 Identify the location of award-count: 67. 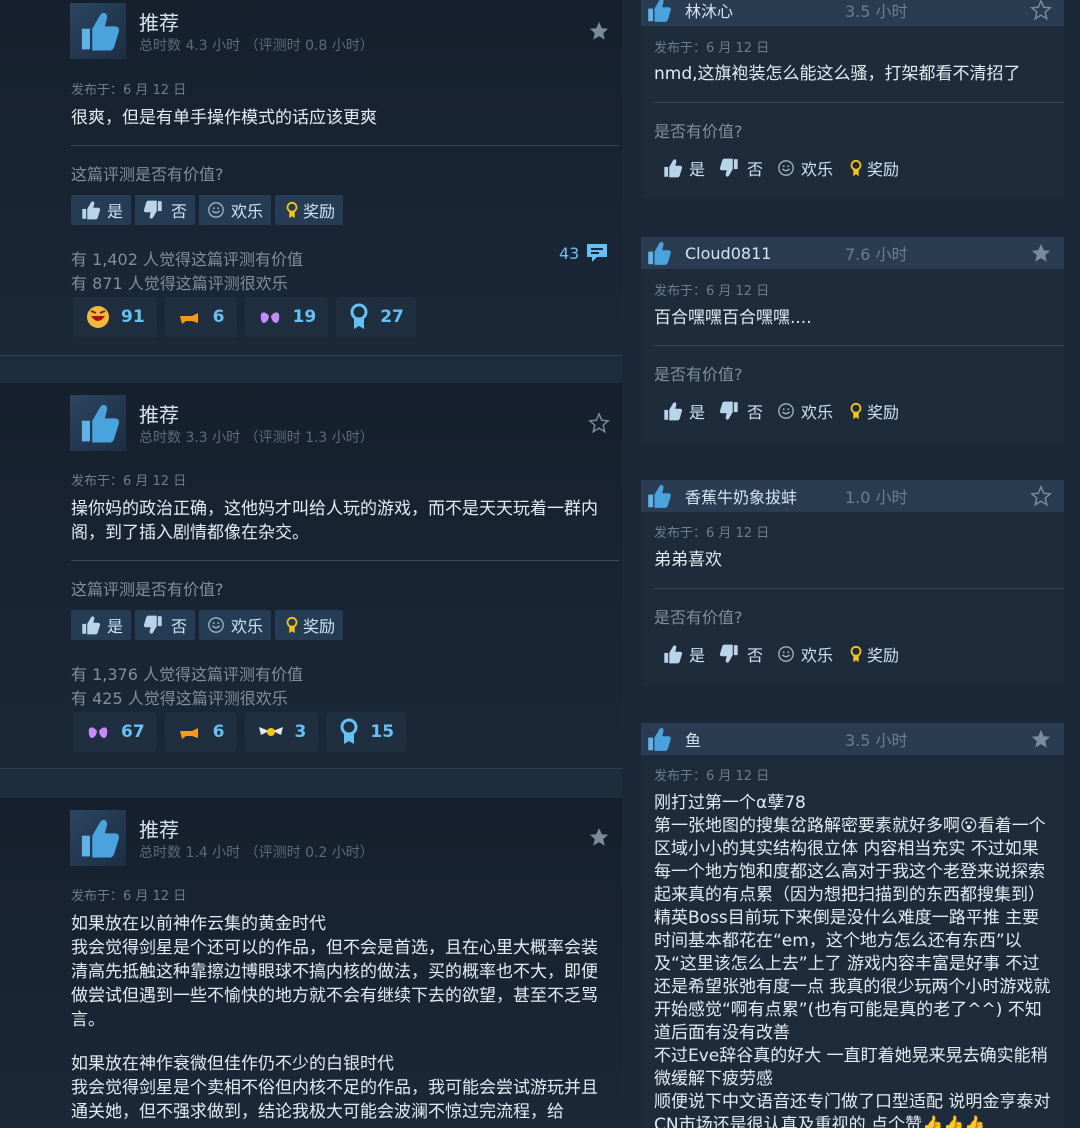
(133, 732).